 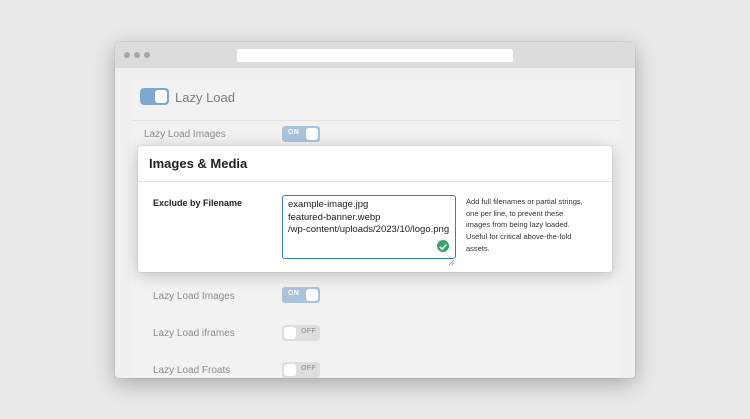 What do you see at coordinates (154, 96) in the screenshot?
I see `lazy-load-master-toggle` at bounding box center [154, 96].